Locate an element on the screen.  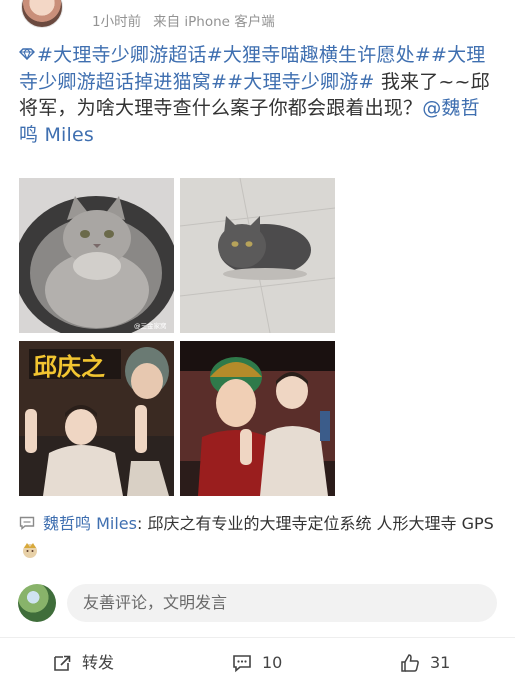
user-avatar is located at coordinates (37, 603).